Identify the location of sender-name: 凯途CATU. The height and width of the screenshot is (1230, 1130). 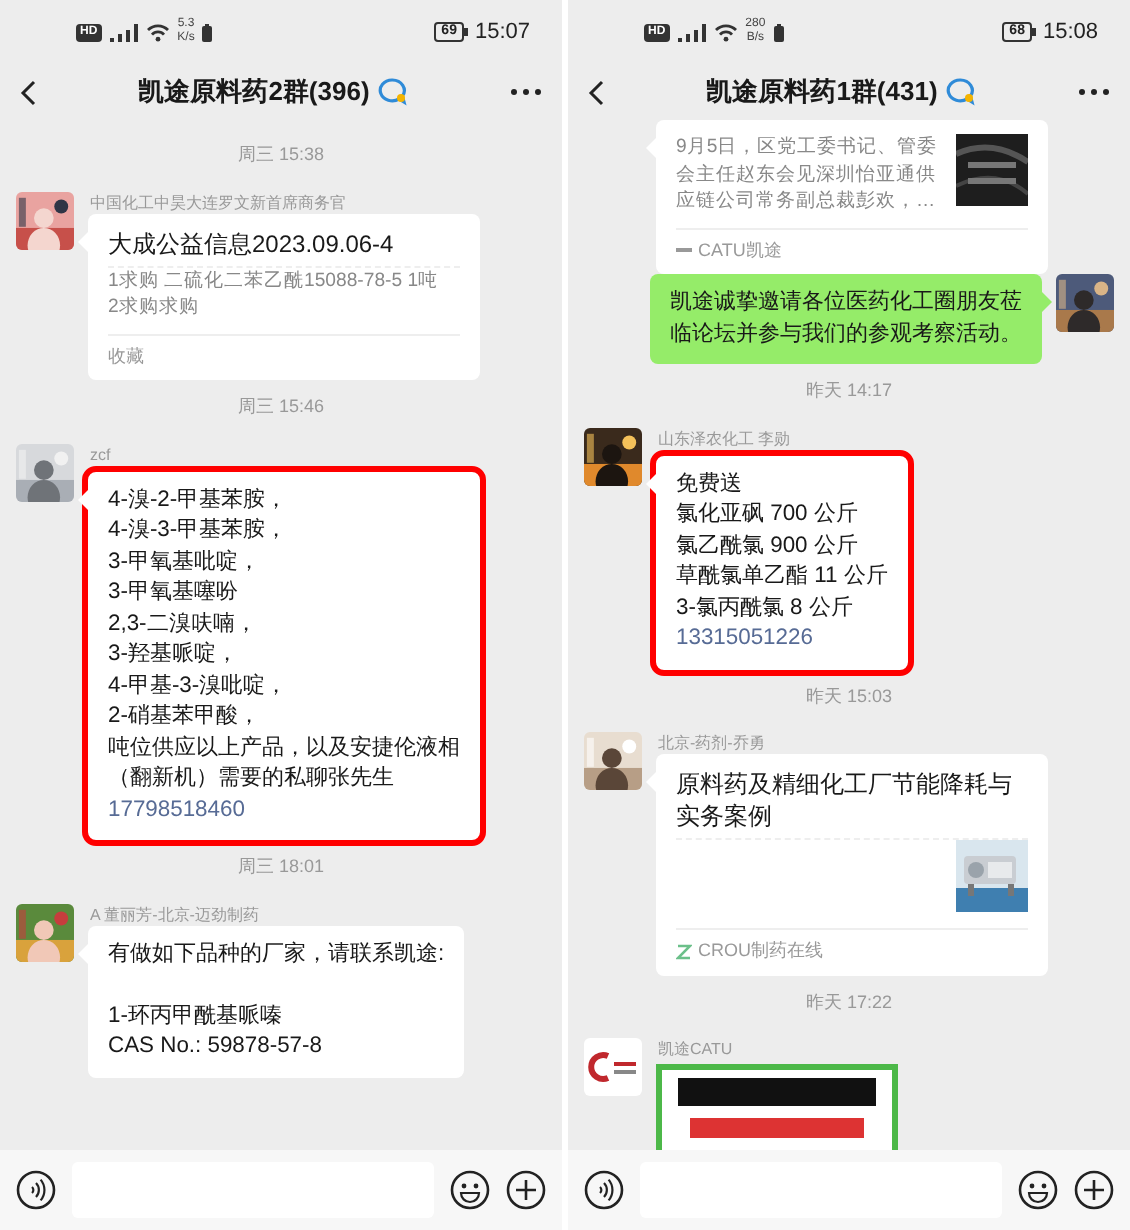
(696, 1049).